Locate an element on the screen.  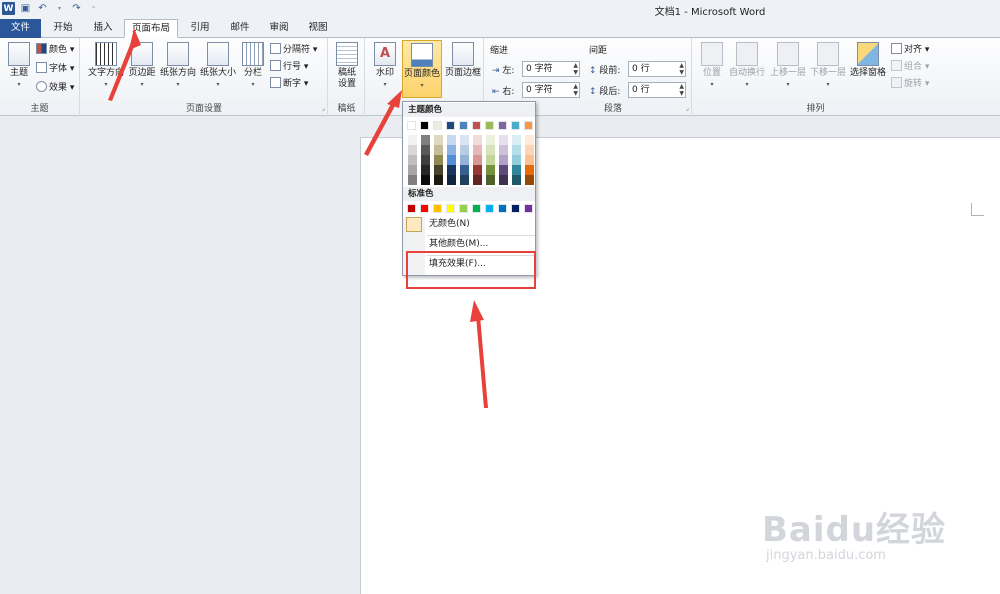
tab-mailings: 邮件 is located at coordinates (240, 28).